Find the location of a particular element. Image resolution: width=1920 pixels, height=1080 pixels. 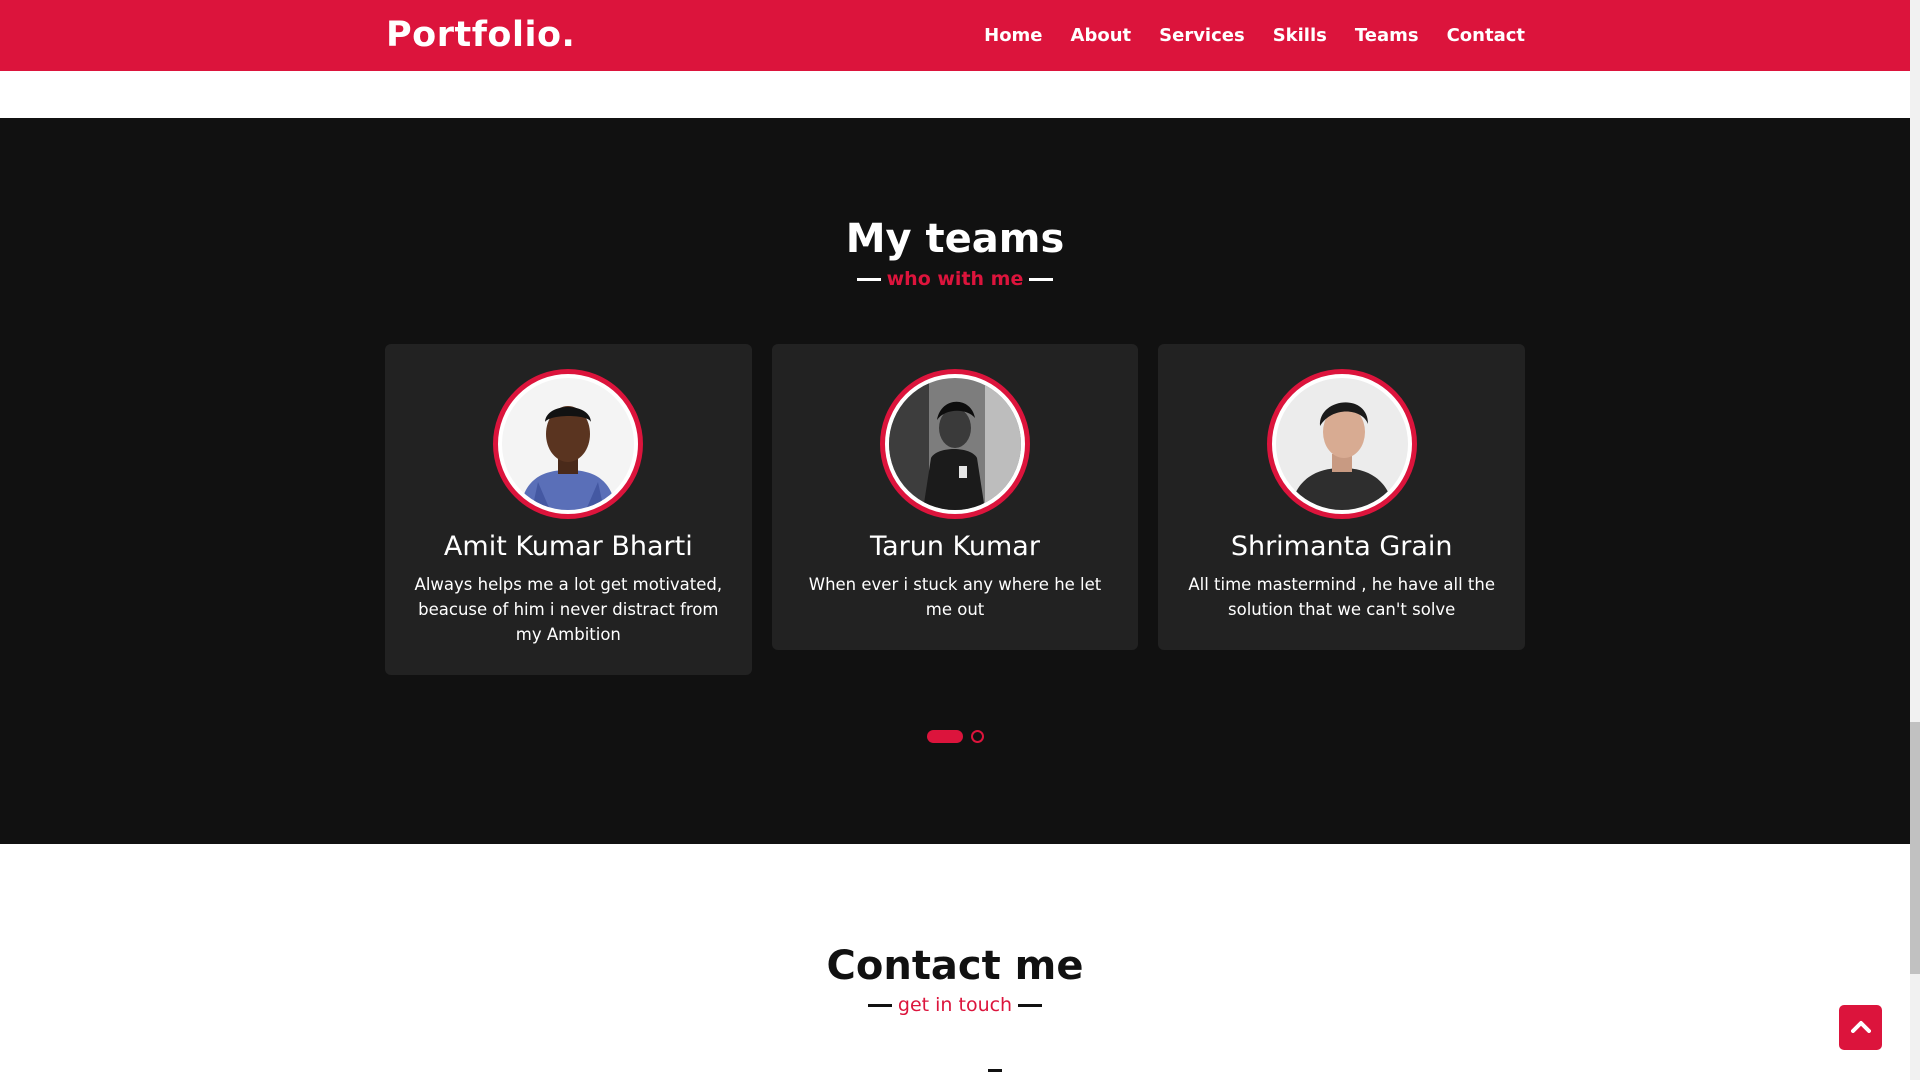

chevron-up-icon is located at coordinates (1860, 1027).